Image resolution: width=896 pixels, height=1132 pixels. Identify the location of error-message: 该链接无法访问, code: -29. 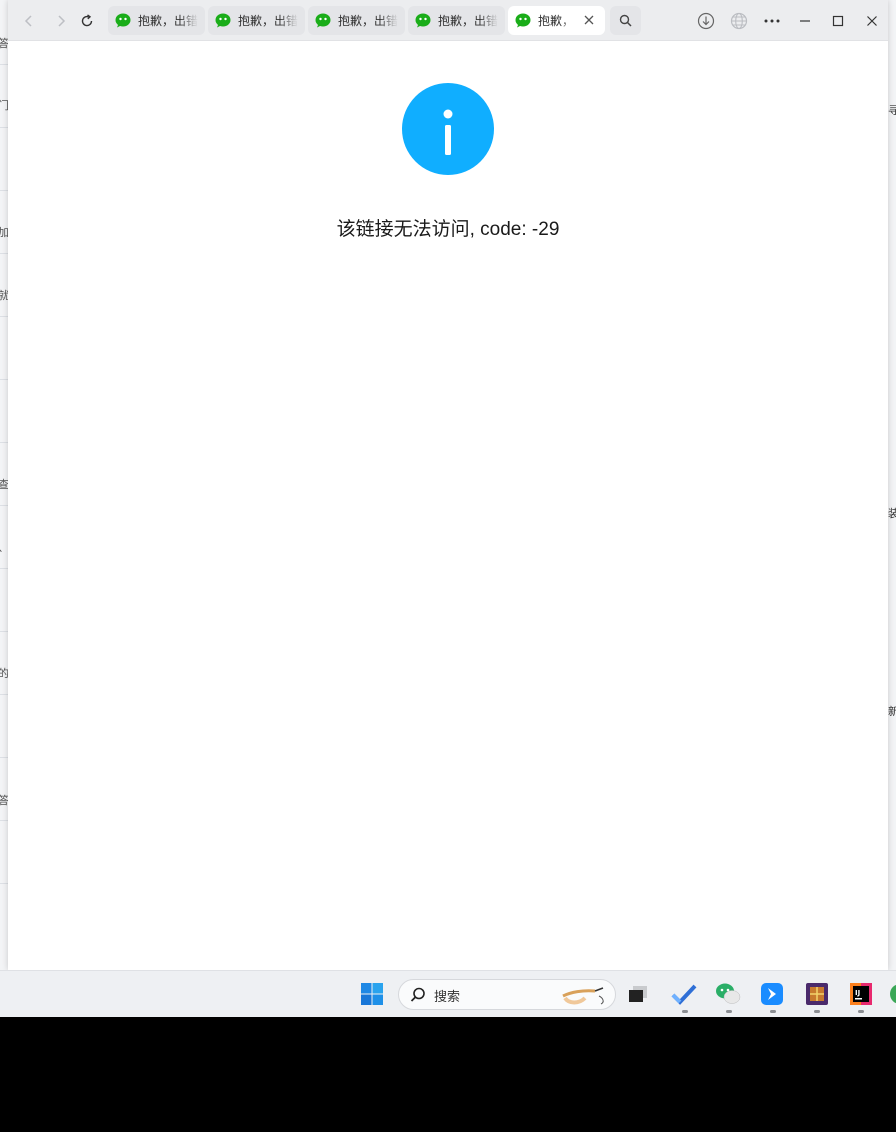
(448, 229).